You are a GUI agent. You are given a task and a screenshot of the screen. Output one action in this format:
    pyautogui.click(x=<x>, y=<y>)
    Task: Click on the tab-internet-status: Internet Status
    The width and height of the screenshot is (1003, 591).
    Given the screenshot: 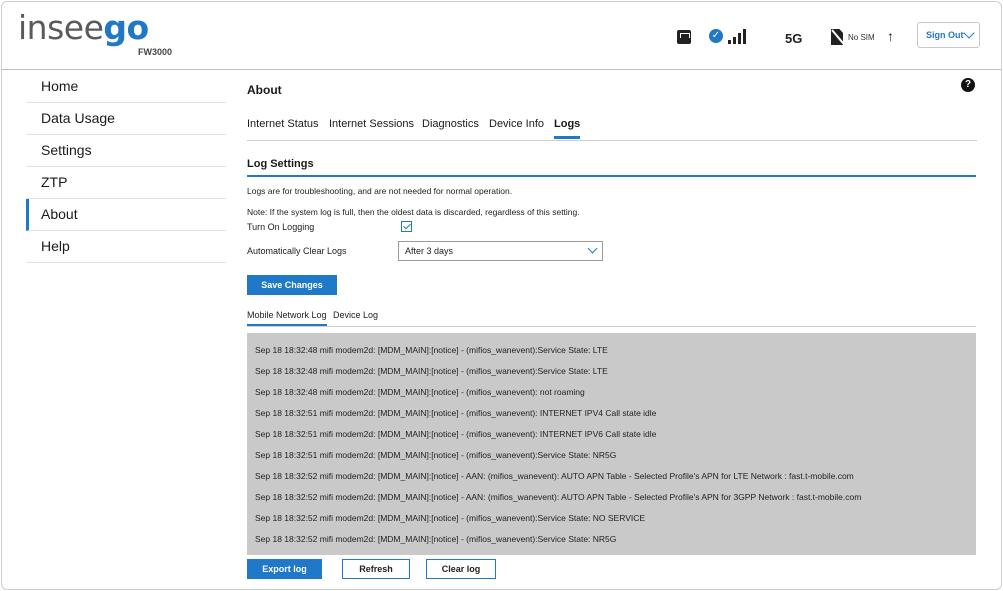 What is the action you would take?
    pyautogui.click(x=283, y=124)
    